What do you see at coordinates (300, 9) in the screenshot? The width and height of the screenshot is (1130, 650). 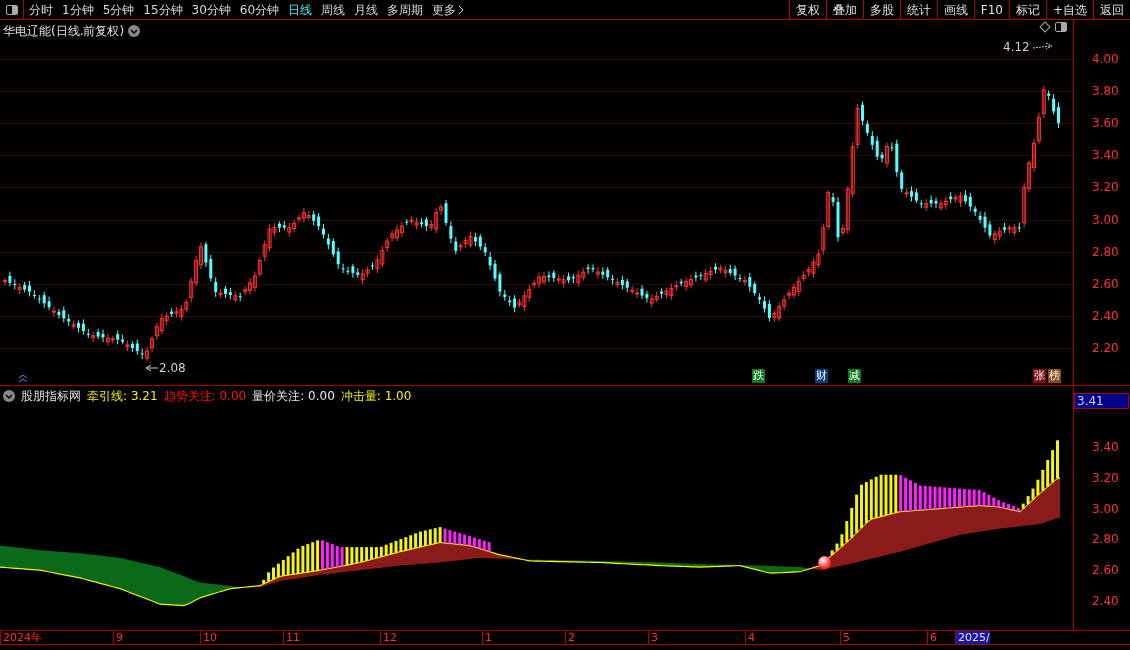 I see `period-tab: 日线` at bounding box center [300, 9].